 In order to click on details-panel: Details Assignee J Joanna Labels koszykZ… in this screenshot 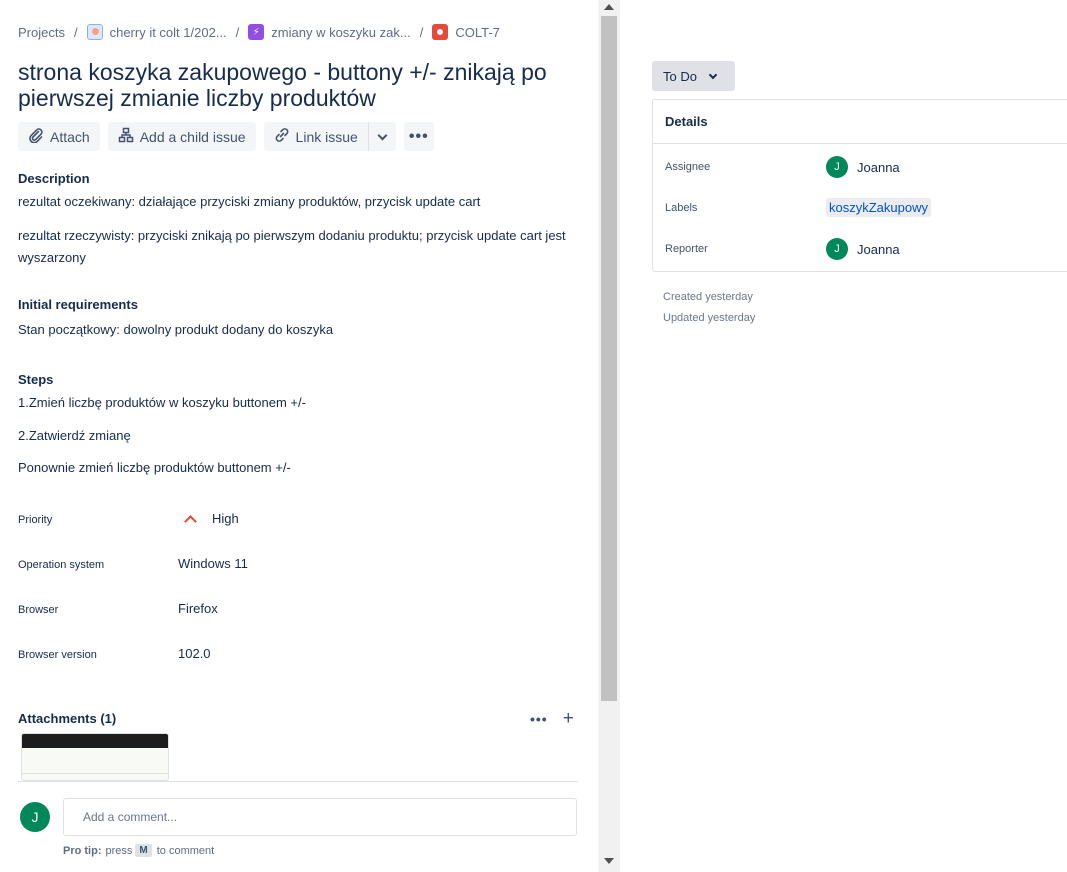, I will do `click(859, 185)`.